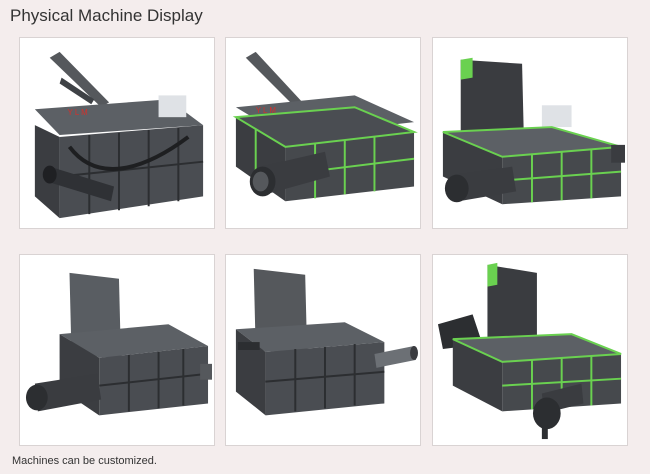  What do you see at coordinates (106, 15) in the screenshot?
I see `page-title: Physical Machine Display` at bounding box center [106, 15].